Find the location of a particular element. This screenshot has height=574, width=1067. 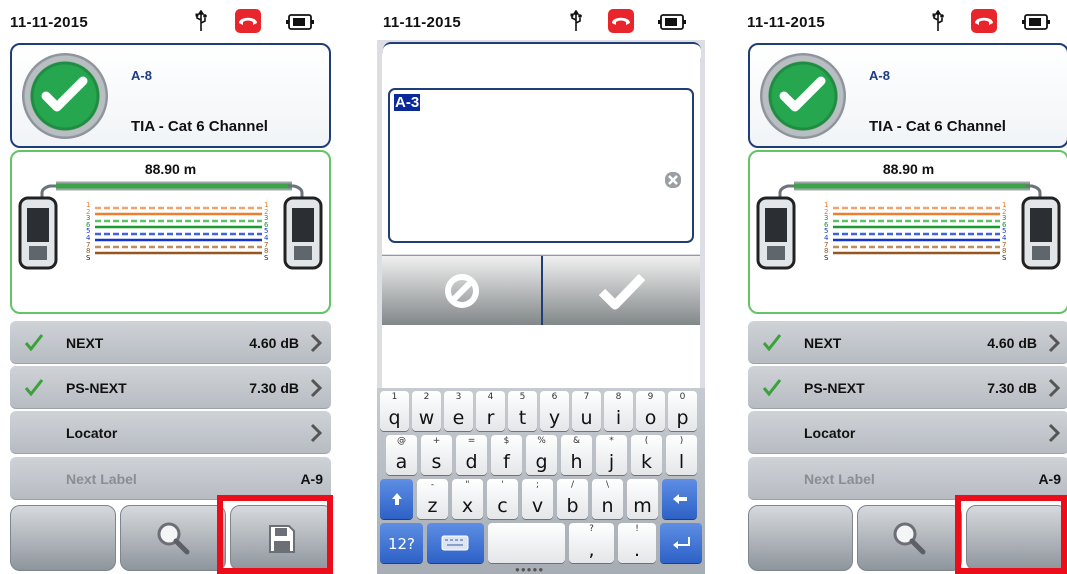

key: & h is located at coordinates (576, 455).